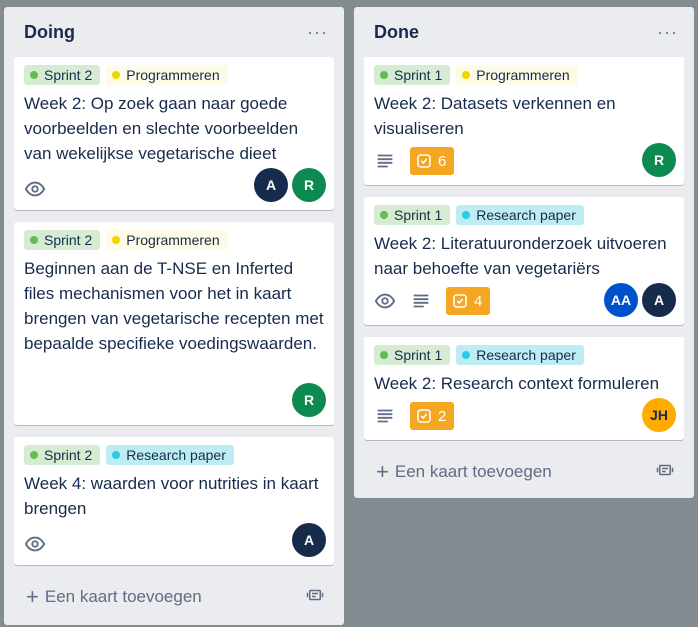 This screenshot has width=698, height=627. Describe the element at coordinates (442, 416) in the screenshot. I see `checklist-count: 2` at that location.